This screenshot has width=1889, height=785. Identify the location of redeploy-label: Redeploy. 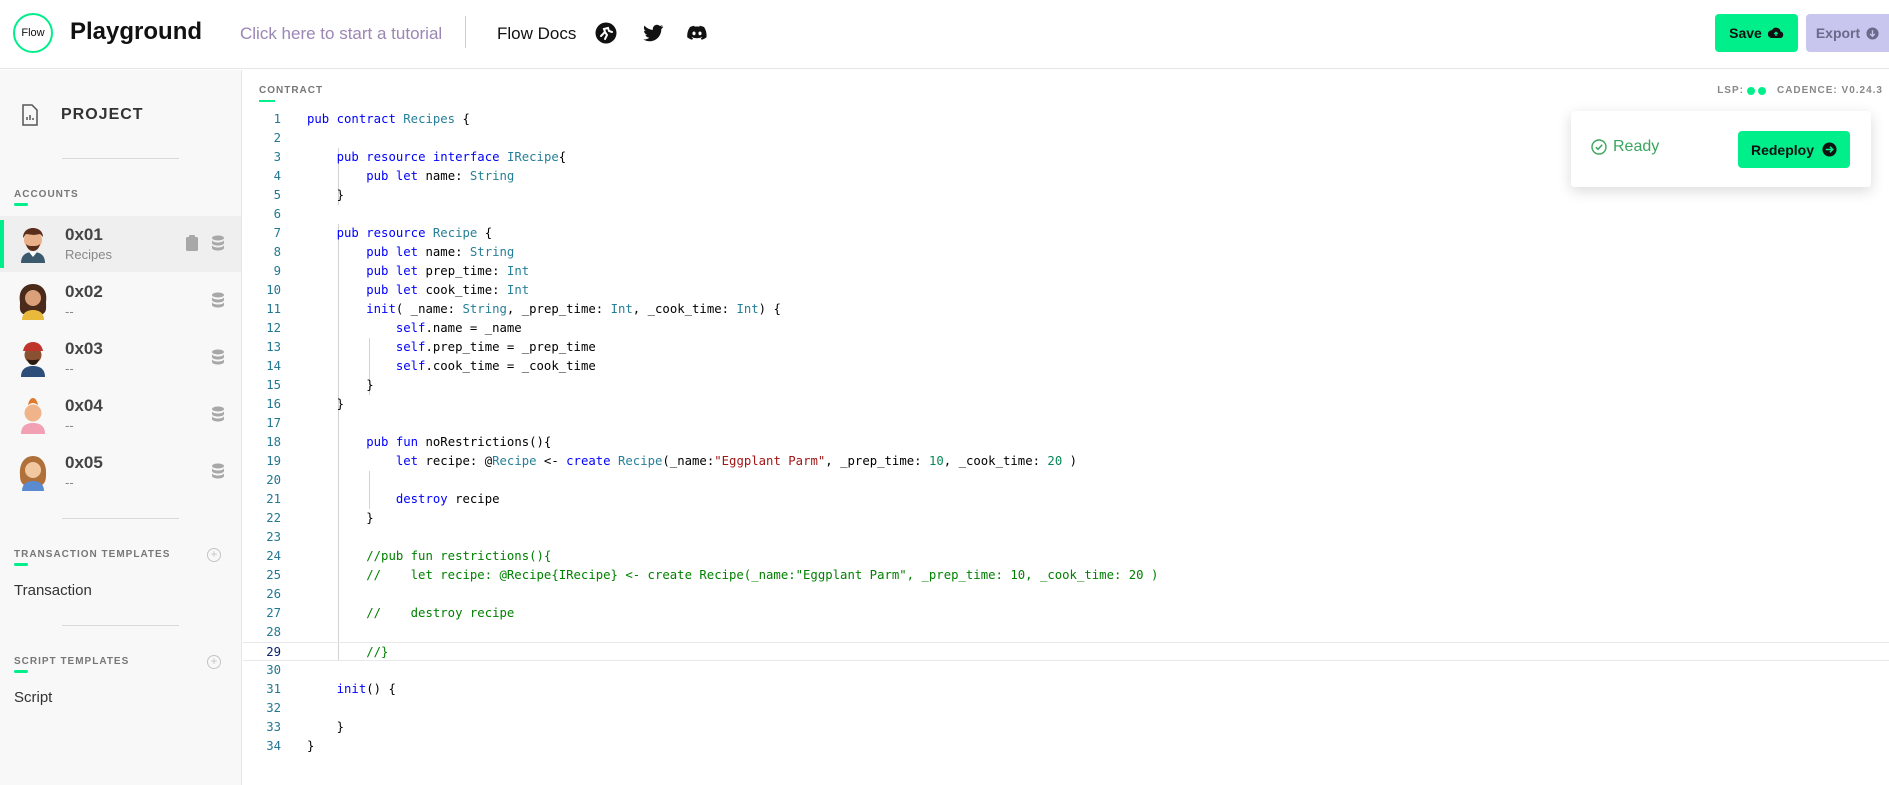
(1782, 149).